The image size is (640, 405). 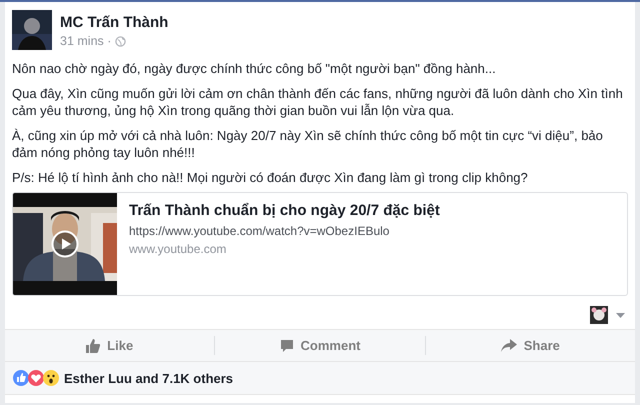 What do you see at coordinates (508, 345) in the screenshot?
I see `share-arrow-icon` at bounding box center [508, 345].